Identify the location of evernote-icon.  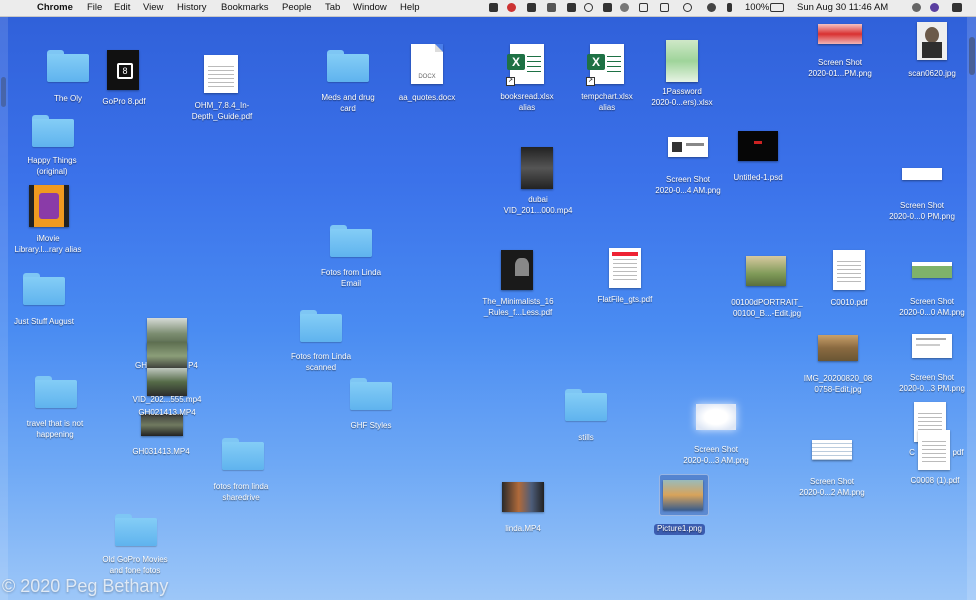
(493, 7).